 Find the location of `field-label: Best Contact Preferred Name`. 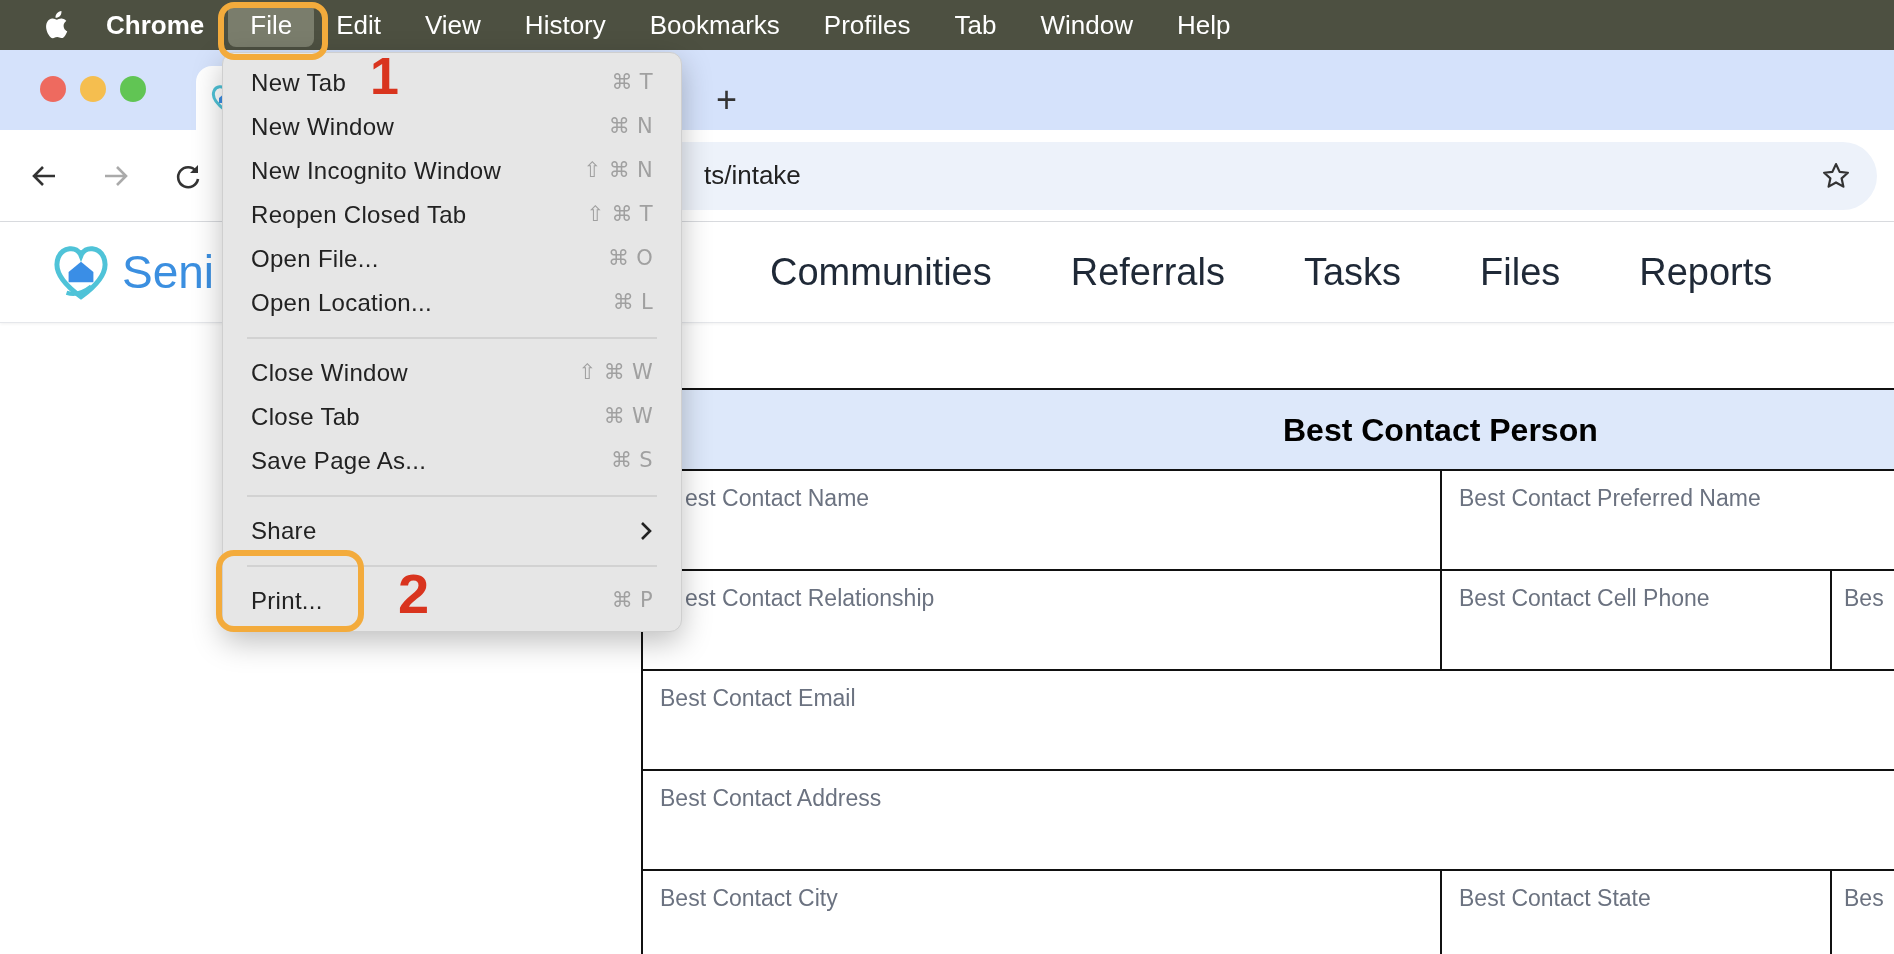

field-label: Best Contact Preferred Name is located at coordinates (1610, 498).